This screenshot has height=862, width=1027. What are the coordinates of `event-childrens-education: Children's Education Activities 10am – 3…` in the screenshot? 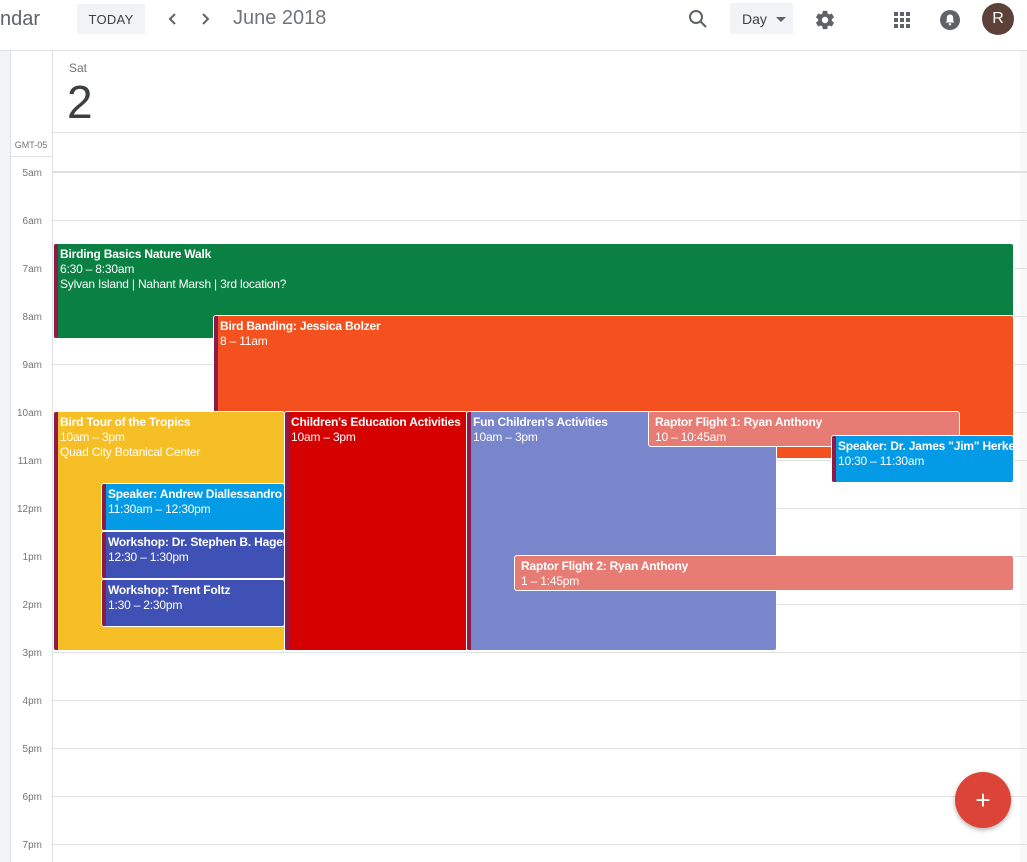 It's located at (376, 531).